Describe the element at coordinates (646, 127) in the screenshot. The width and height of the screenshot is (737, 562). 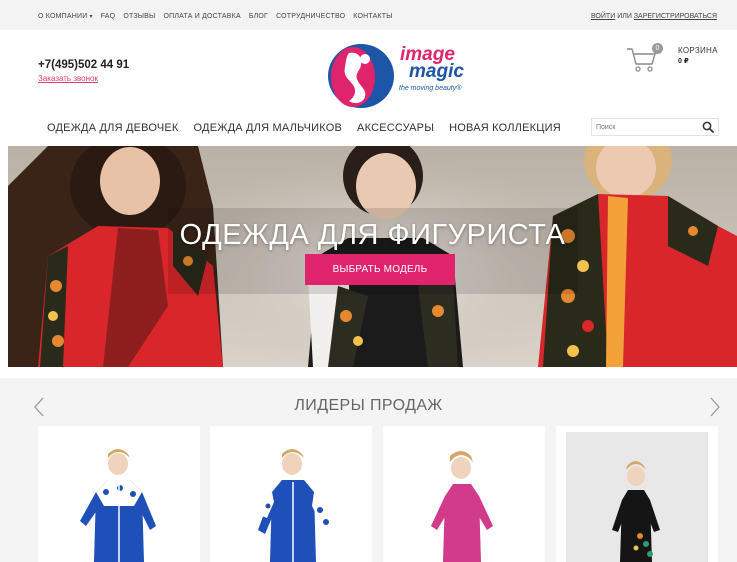
I see `search-input` at that location.